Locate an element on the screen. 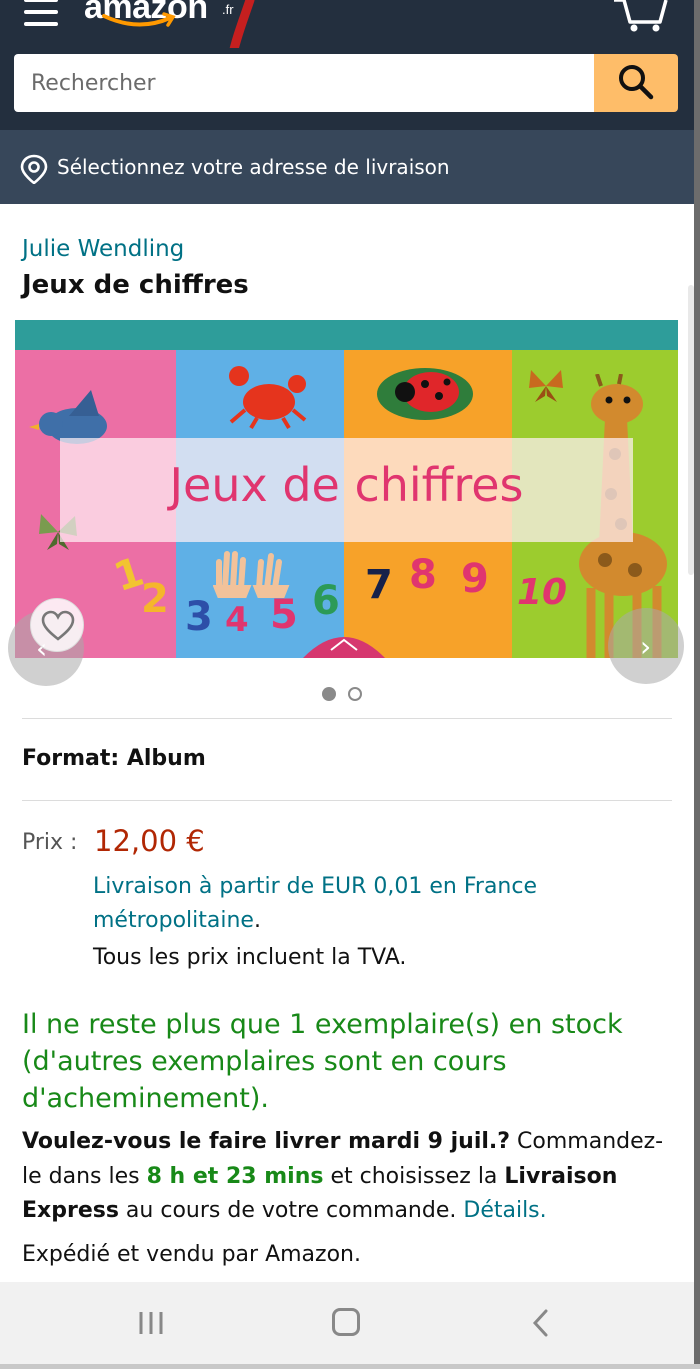  ladybug-icon is located at coordinates (425, 394).